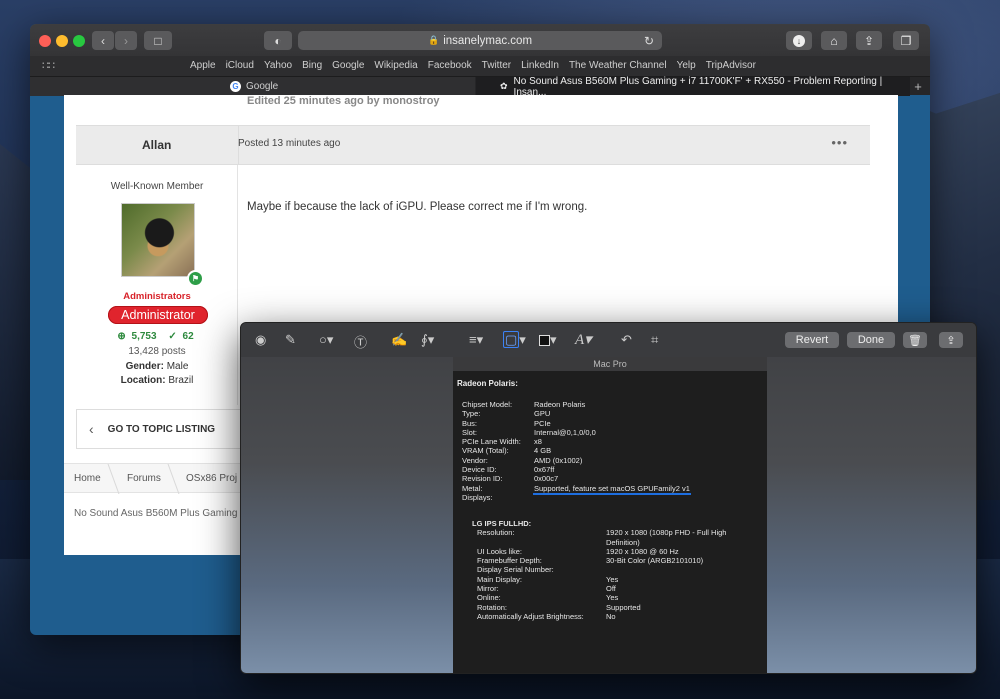  Describe the element at coordinates (450, 65) in the screenshot. I see `favorite-link: Facebook` at that location.